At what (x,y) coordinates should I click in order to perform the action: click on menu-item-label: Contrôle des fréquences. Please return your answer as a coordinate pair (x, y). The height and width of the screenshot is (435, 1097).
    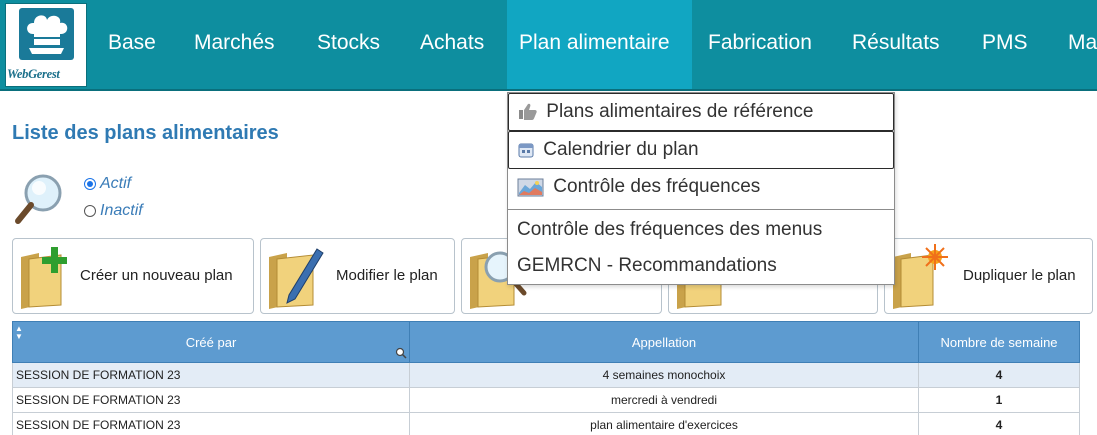
    Looking at the image, I should click on (657, 186).